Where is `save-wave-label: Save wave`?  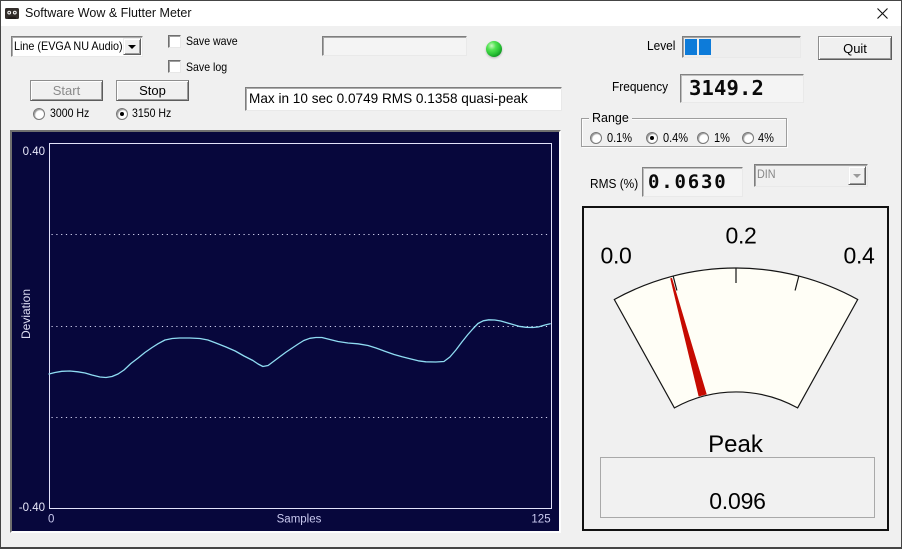 save-wave-label: Save wave is located at coordinates (212, 41).